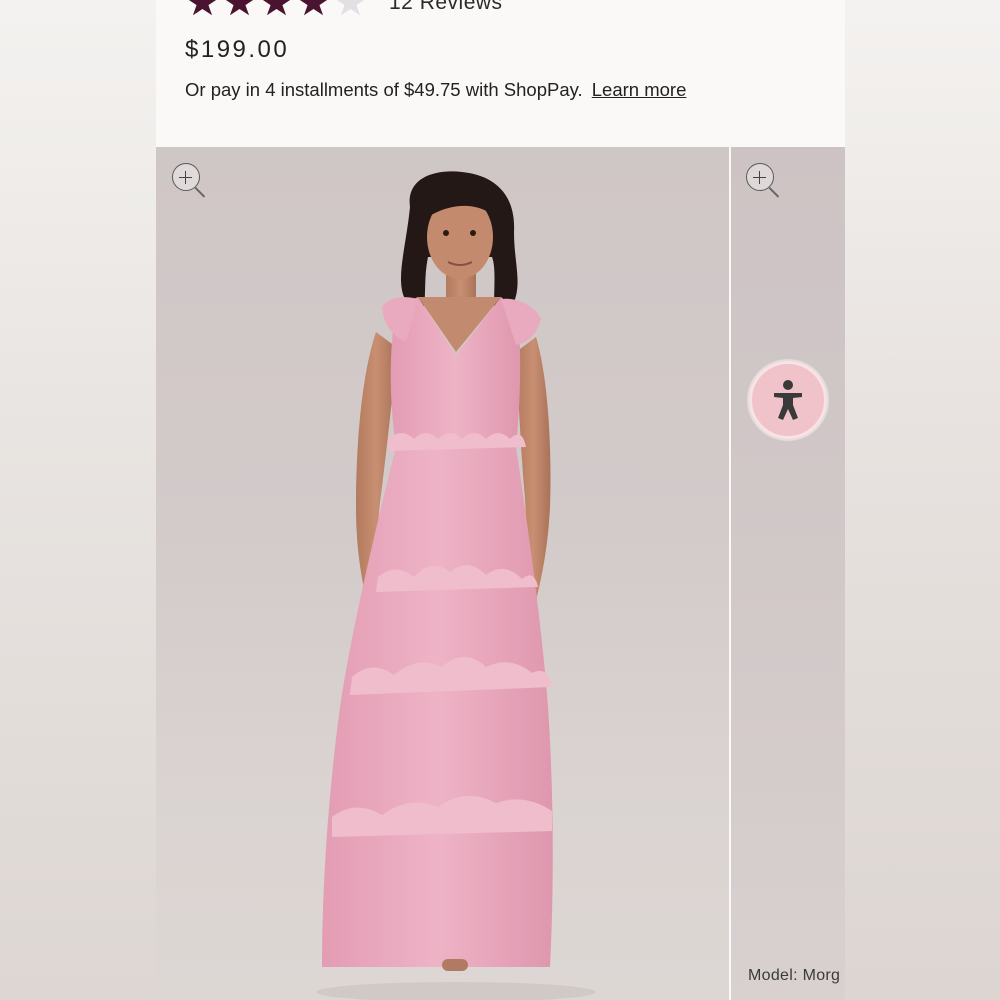 The width and height of the screenshot is (1000, 1000). I want to click on star-empty-icon, so click(350, 8).